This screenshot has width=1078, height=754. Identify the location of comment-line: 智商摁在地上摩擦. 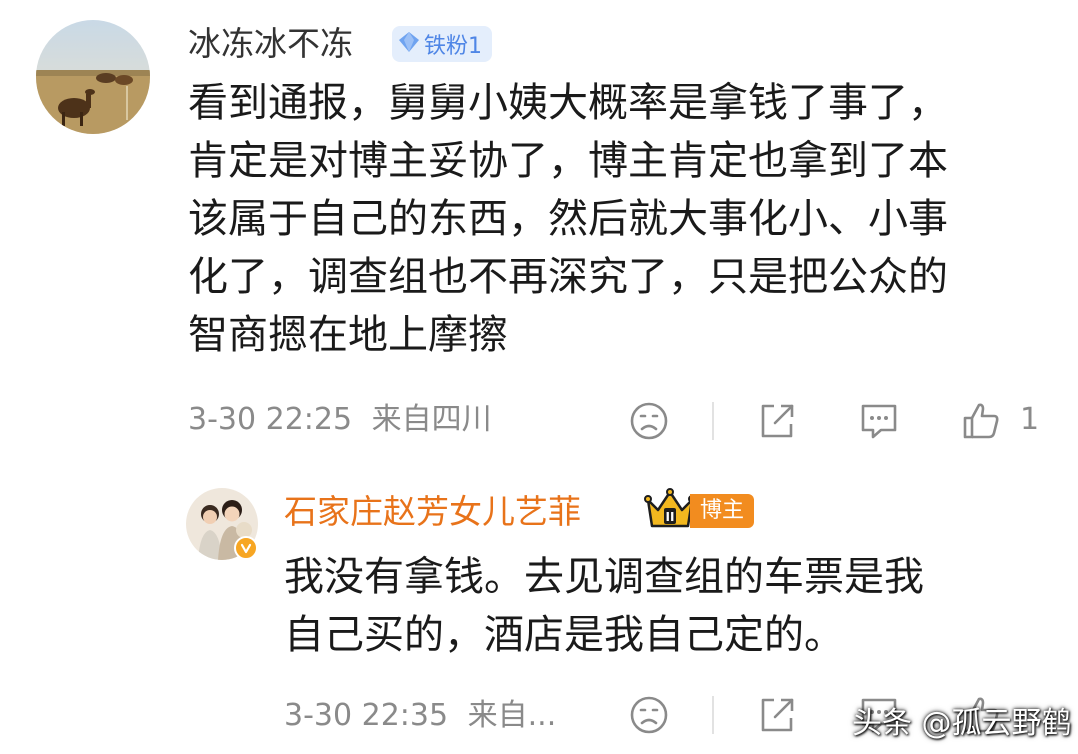
(348, 335).